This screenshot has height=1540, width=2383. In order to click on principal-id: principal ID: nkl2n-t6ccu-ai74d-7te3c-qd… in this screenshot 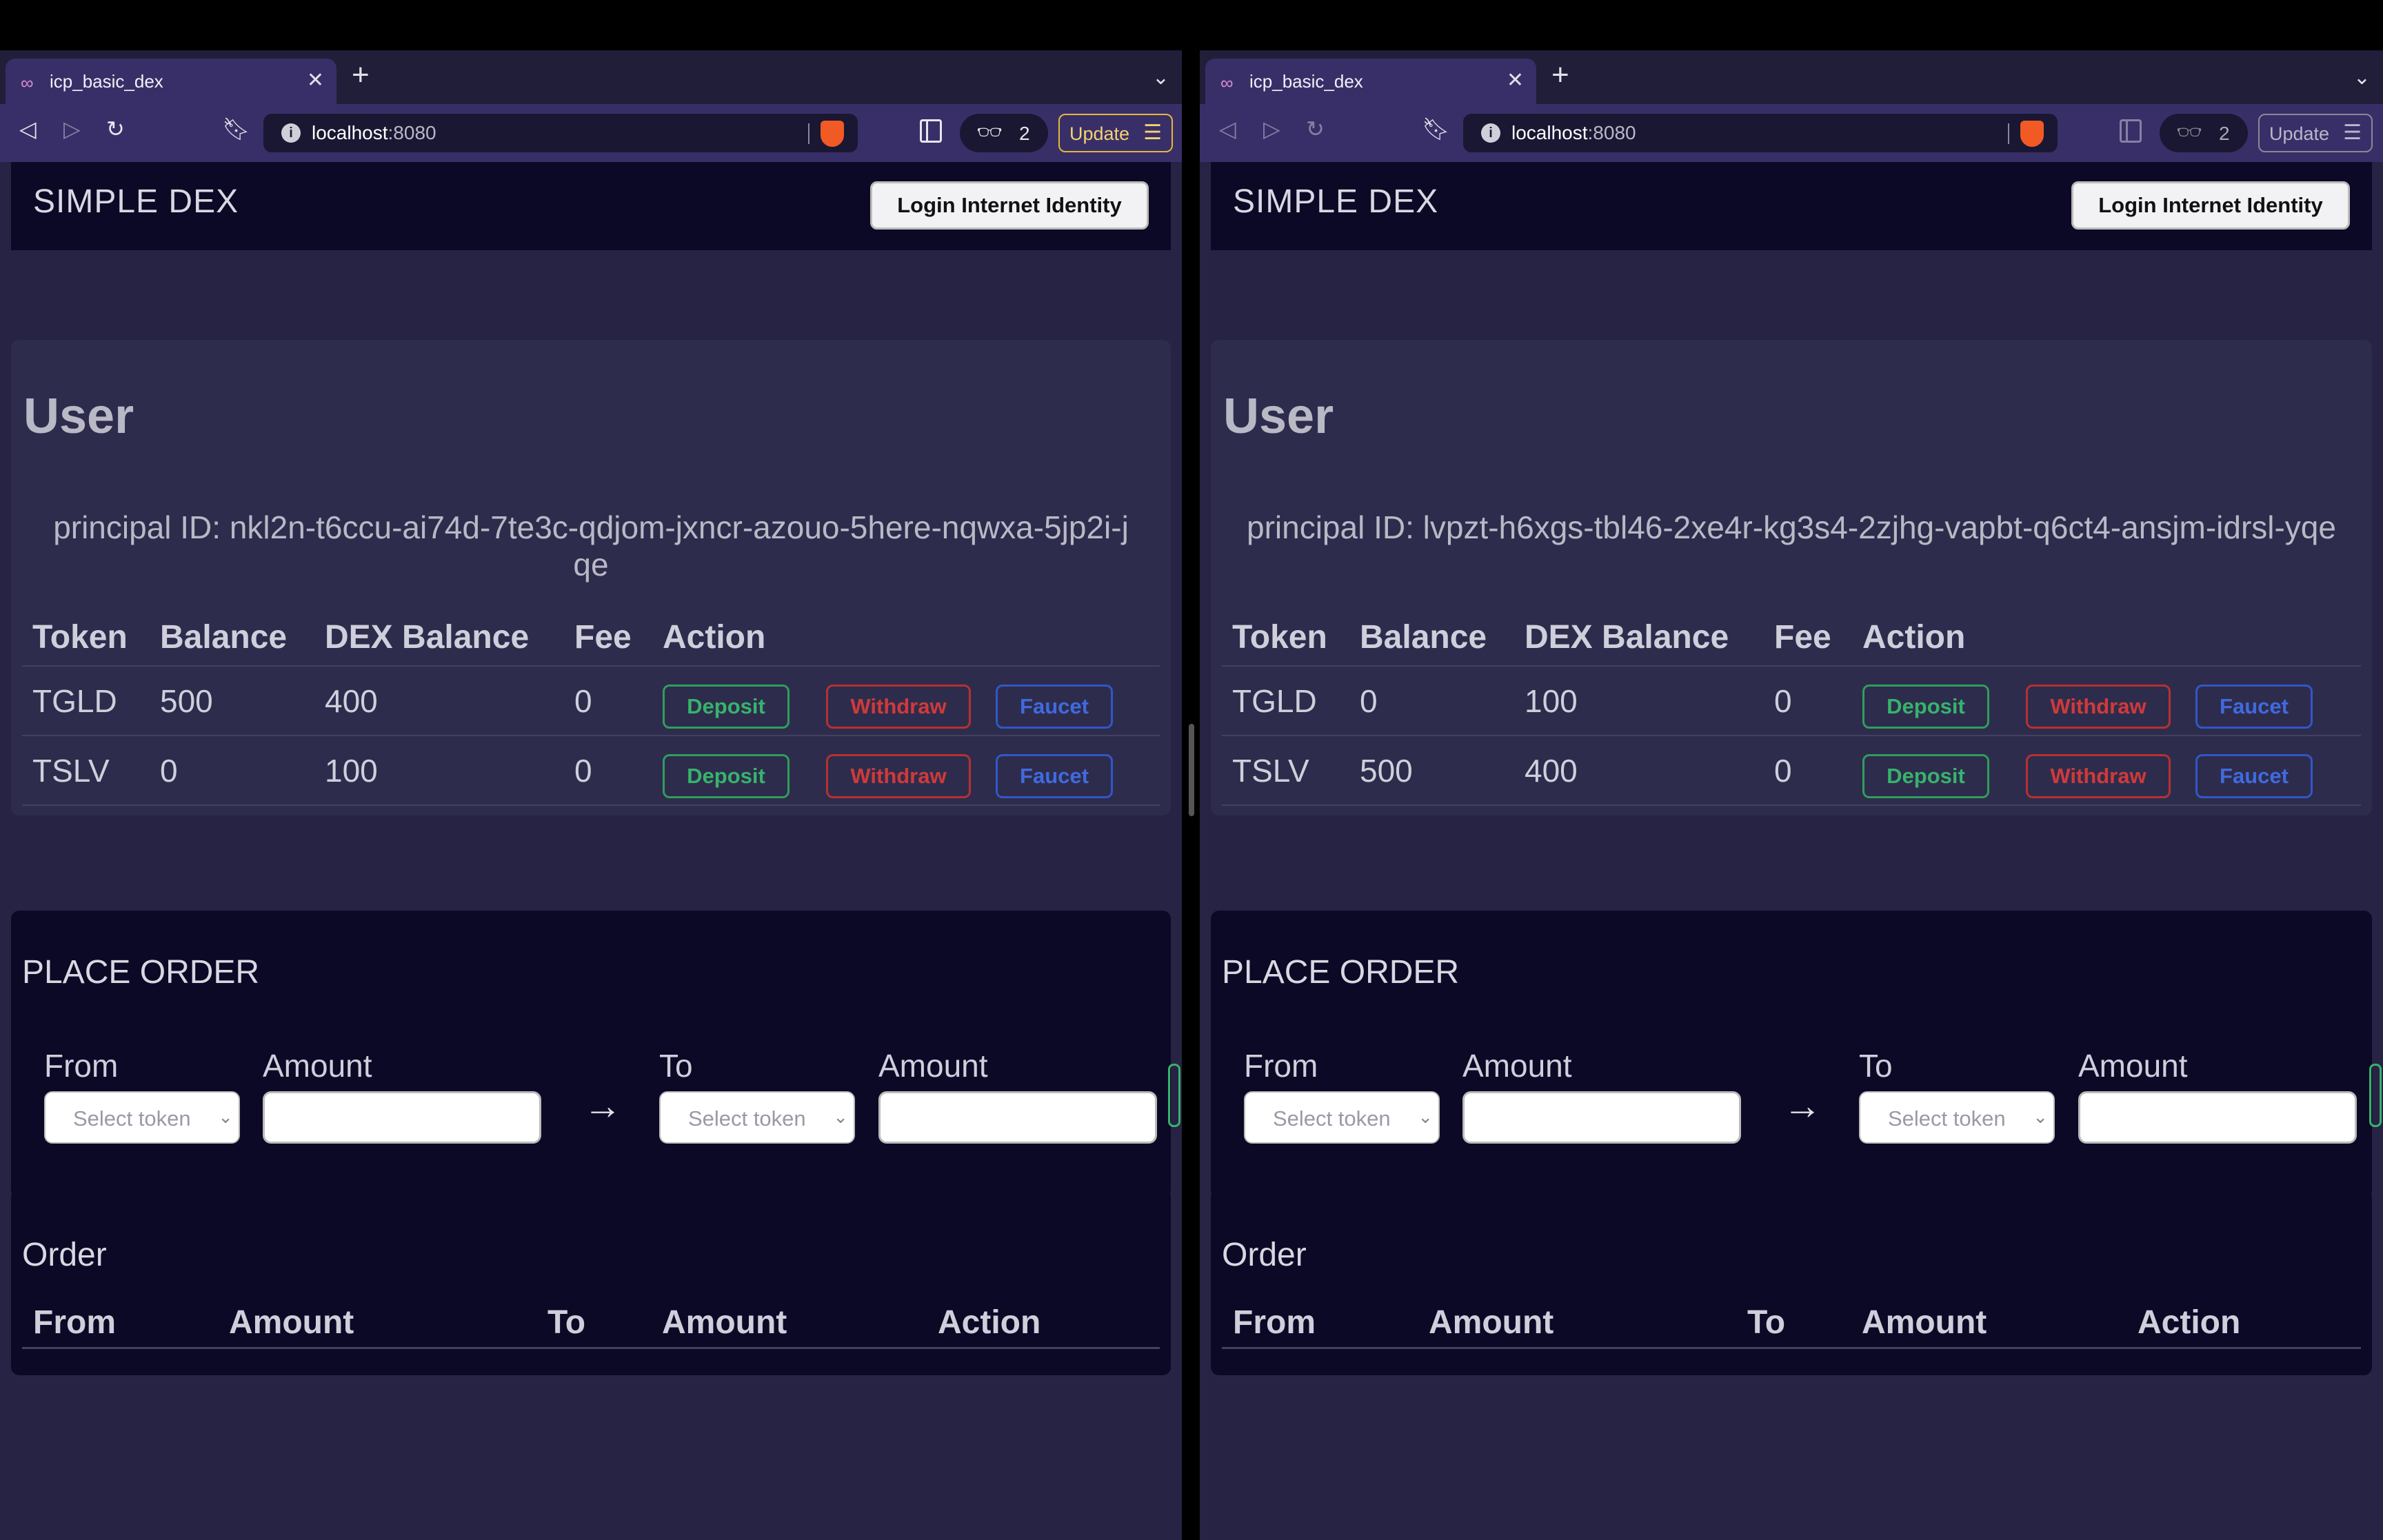, I will do `click(591, 546)`.